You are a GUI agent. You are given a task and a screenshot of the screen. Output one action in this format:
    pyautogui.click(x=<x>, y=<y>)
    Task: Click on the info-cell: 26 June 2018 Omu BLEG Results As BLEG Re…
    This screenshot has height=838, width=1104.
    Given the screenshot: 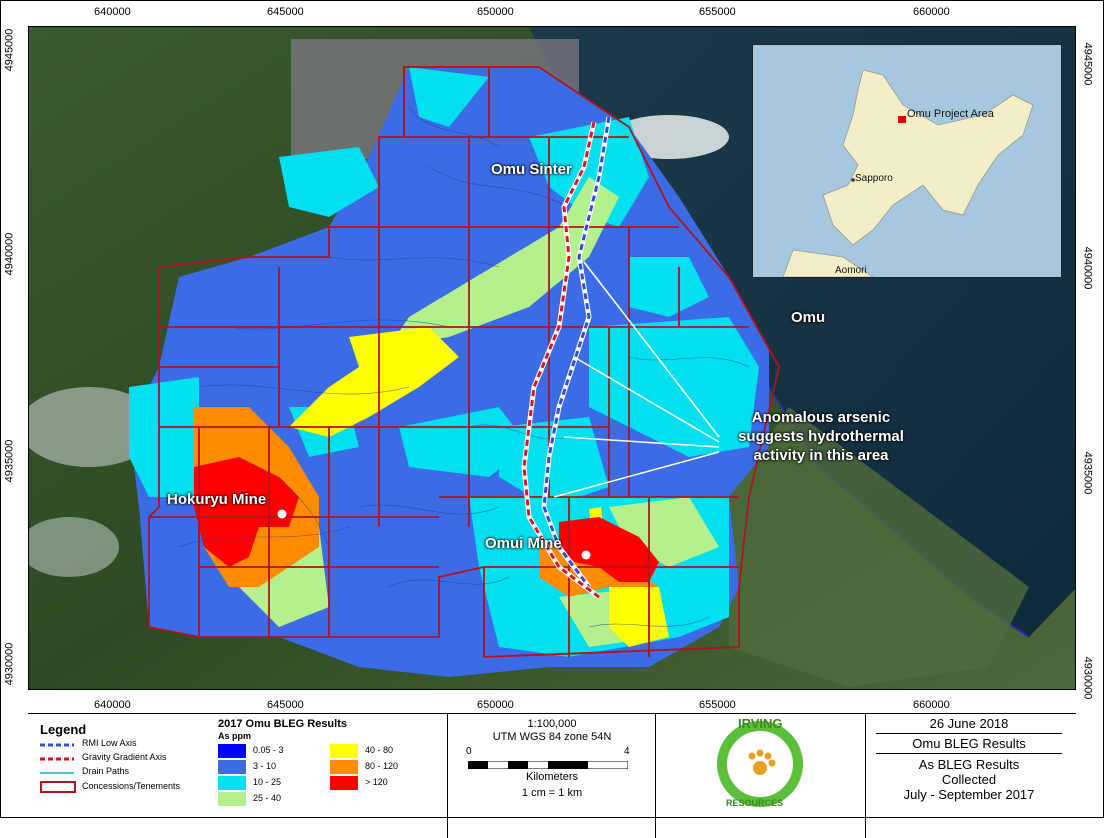 What is the action you would take?
    pyautogui.click(x=971, y=776)
    